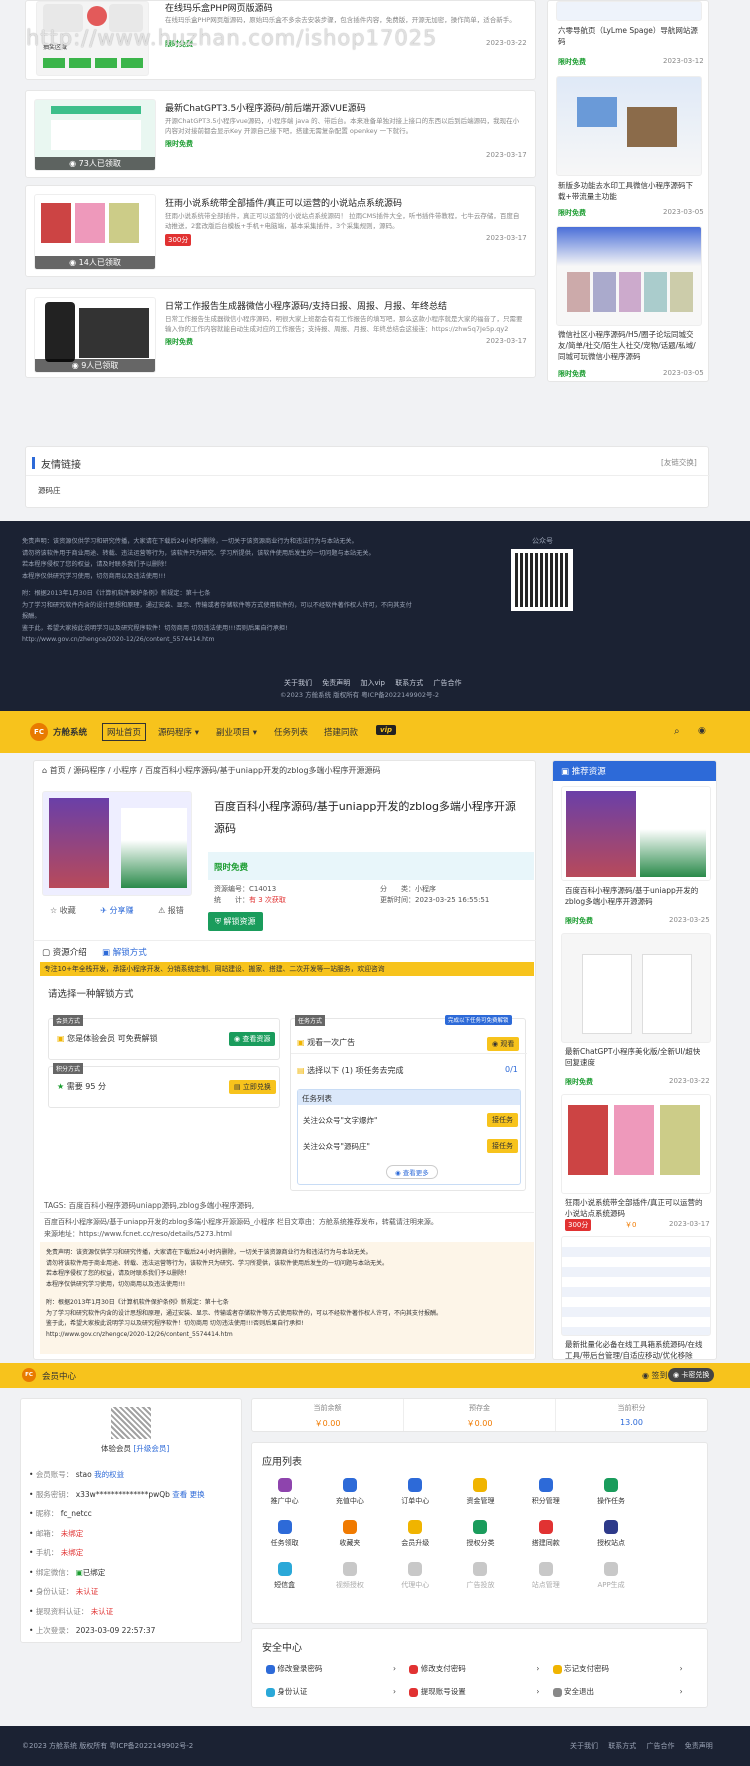 The width and height of the screenshot is (750, 1766). I want to click on nav-build: 搭建同款, so click(341, 732).